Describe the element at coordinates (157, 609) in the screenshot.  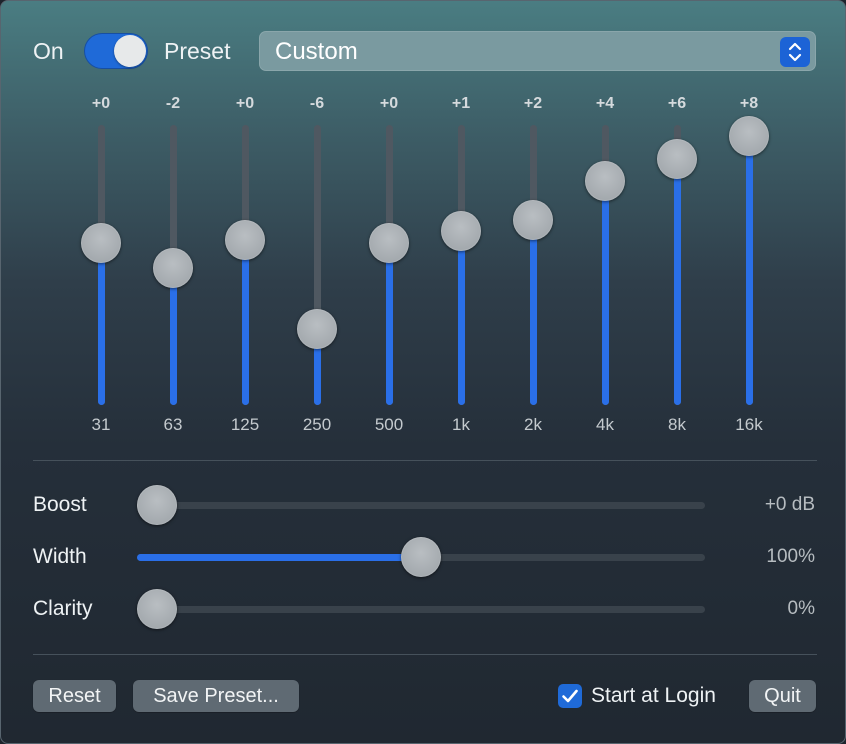
I see `clarity-slider-knob` at that location.